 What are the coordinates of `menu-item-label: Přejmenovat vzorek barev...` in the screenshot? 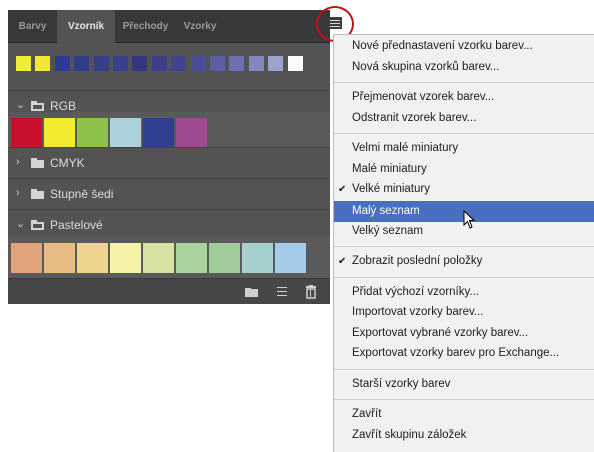 It's located at (423, 97).